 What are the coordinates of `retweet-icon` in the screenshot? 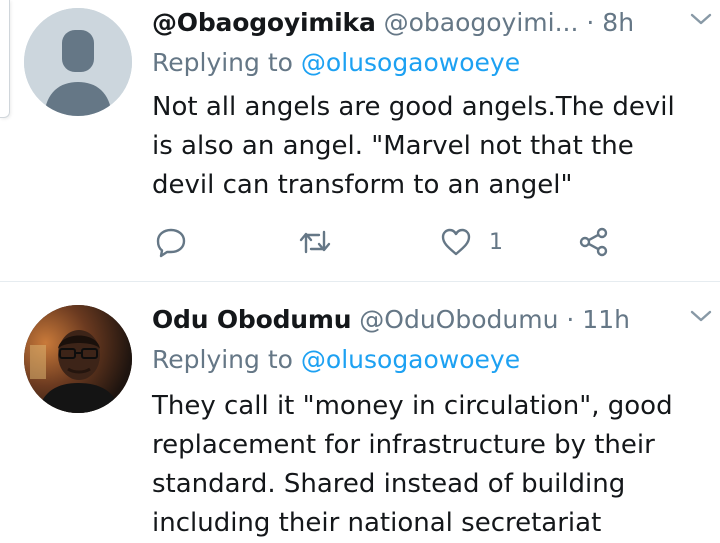 It's located at (315, 242).